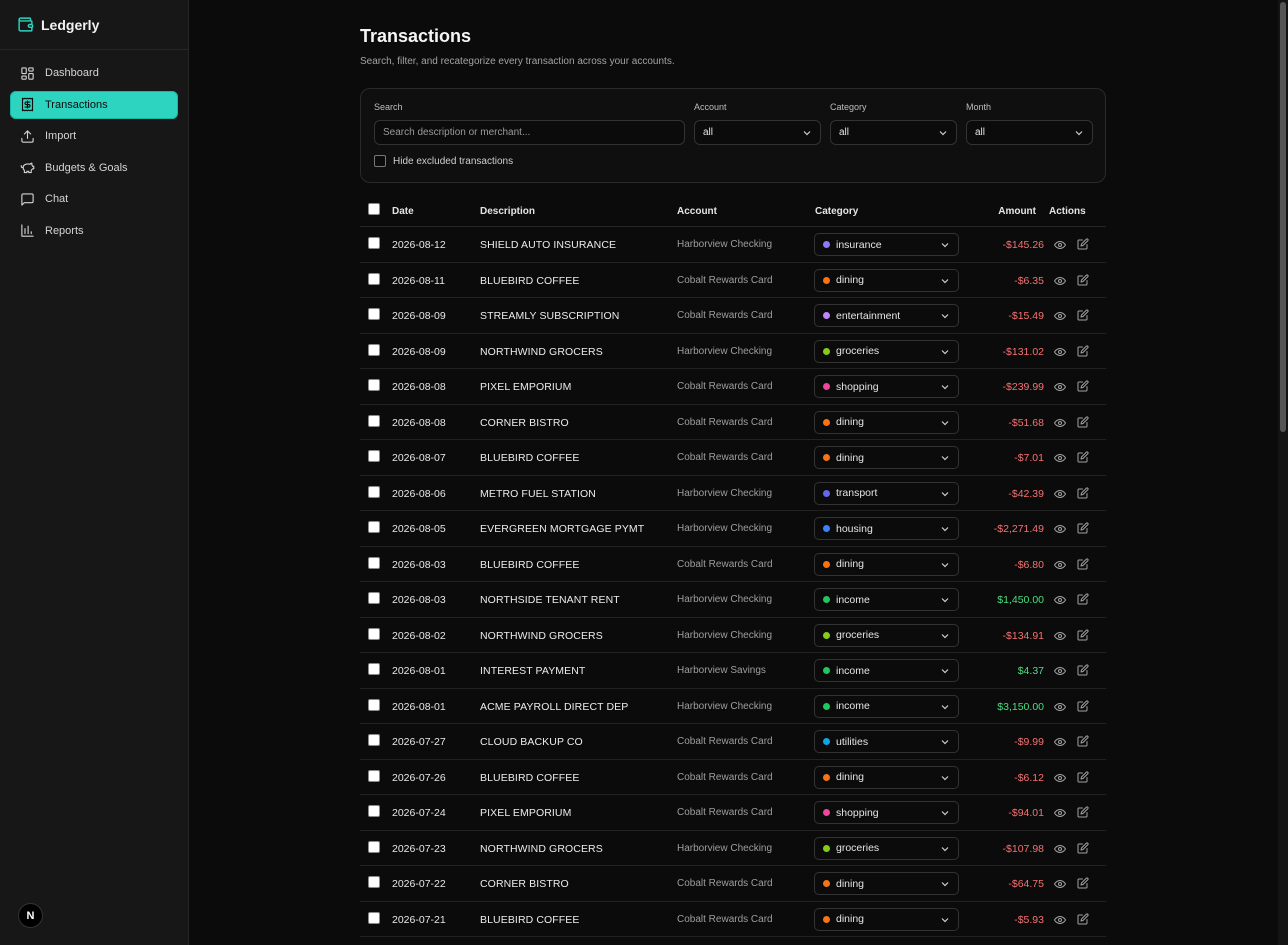  I want to click on sidebar-item-import: Import, so click(94, 136).